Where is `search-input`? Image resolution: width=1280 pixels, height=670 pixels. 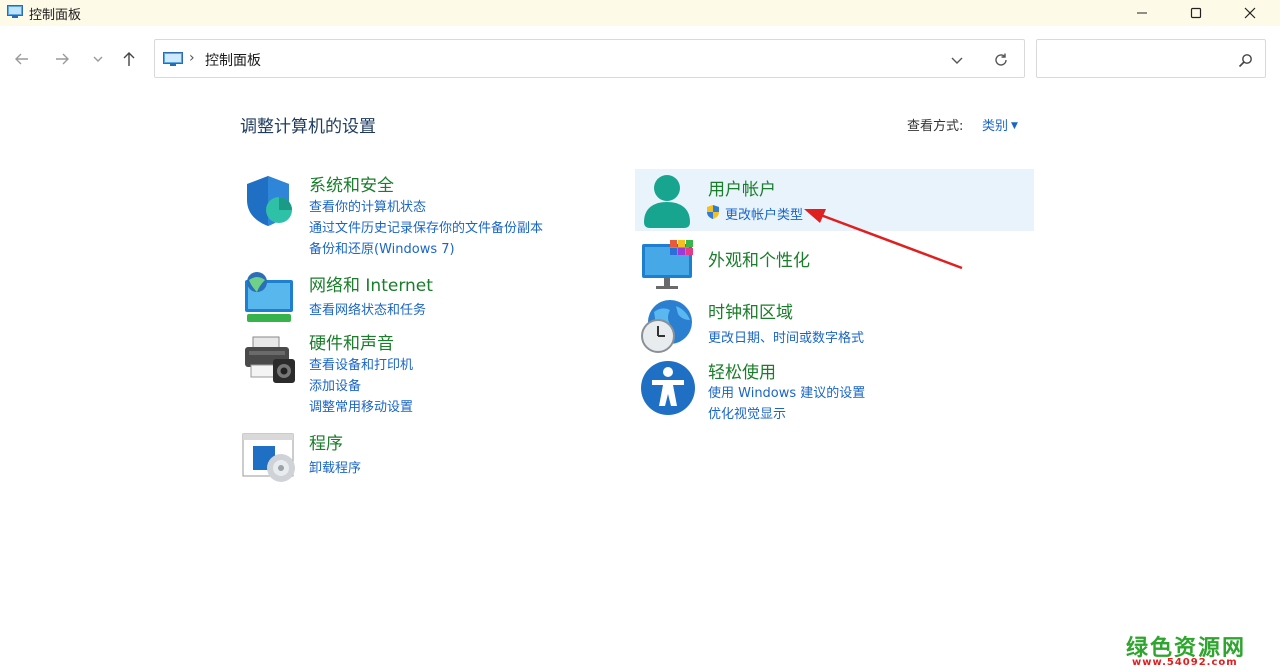
search-input is located at coordinates (1133, 59).